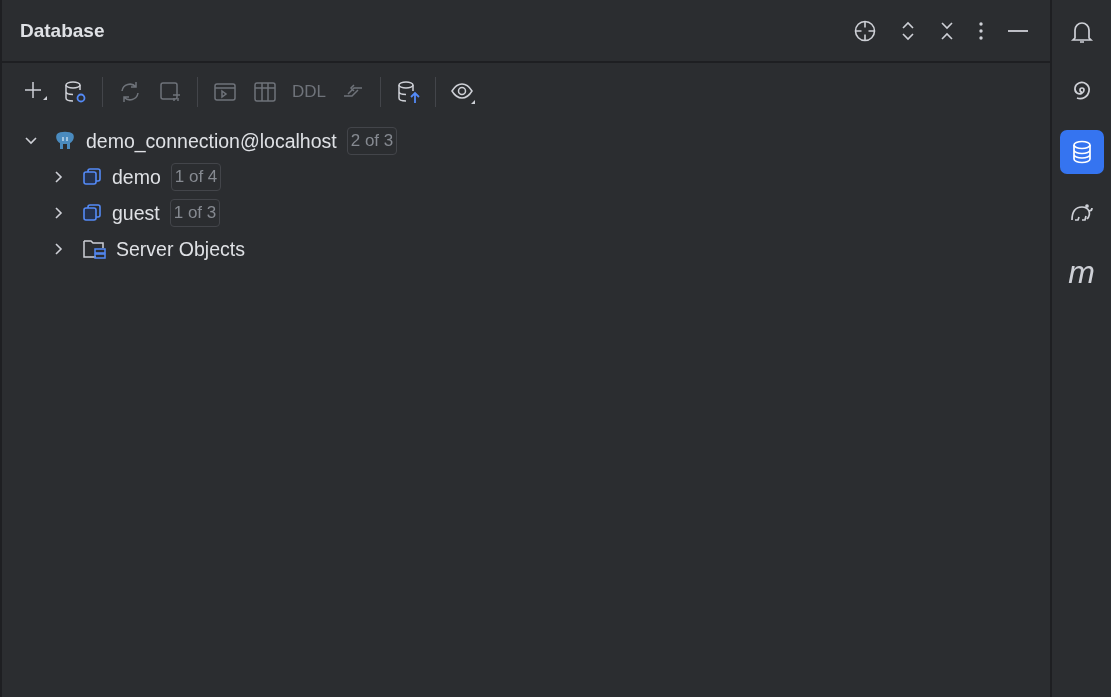  I want to click on collapse-icon, so click(947, 30).